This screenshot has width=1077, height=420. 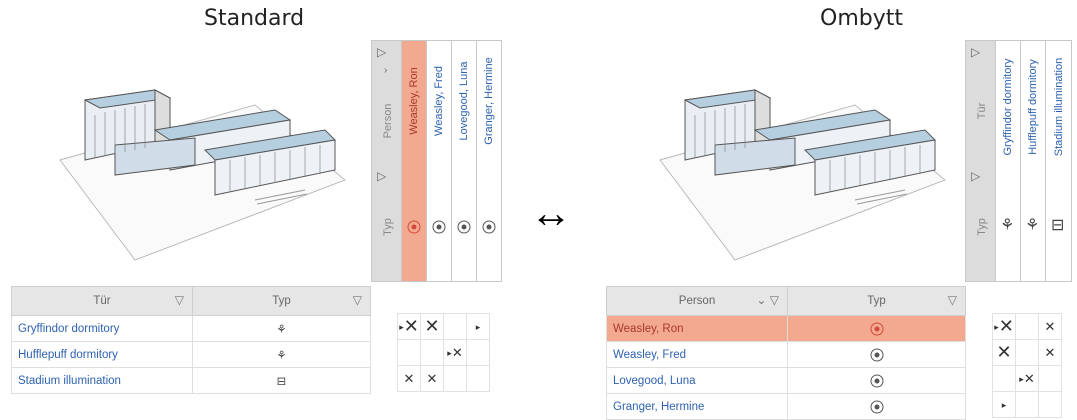 What do you see at coordinates (438, 161) in the screenshot?
I see `person-column: Weasley, Fred` at bounding box center [438, 161].